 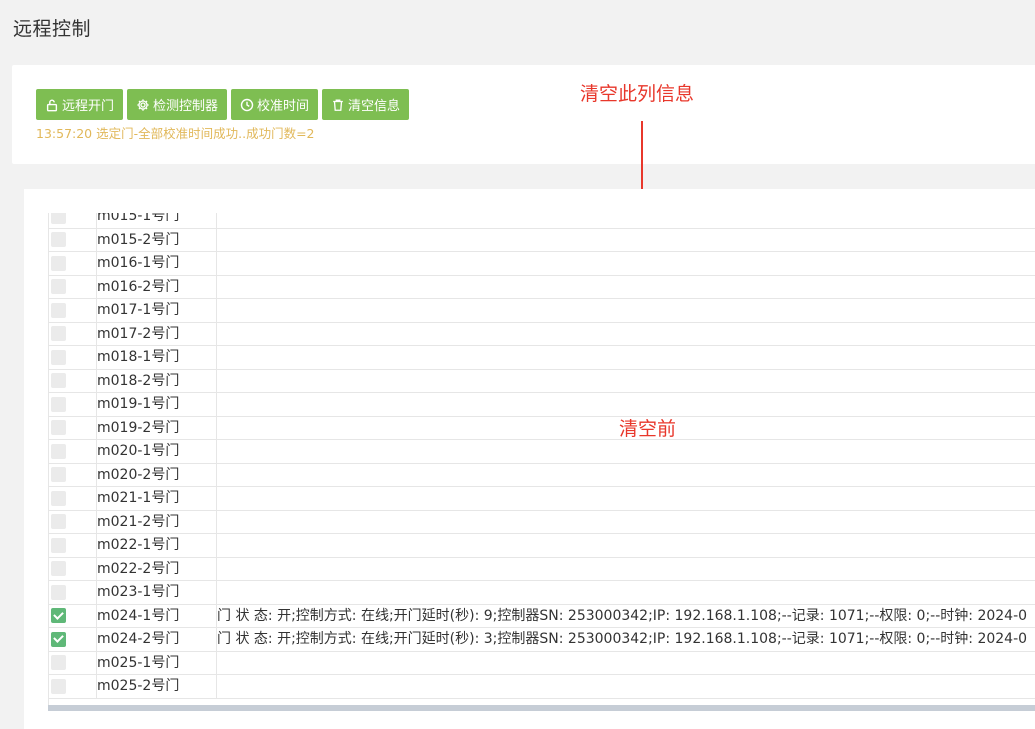 I want to click on table-row: m022-1号门, so click(x=542, y=546).